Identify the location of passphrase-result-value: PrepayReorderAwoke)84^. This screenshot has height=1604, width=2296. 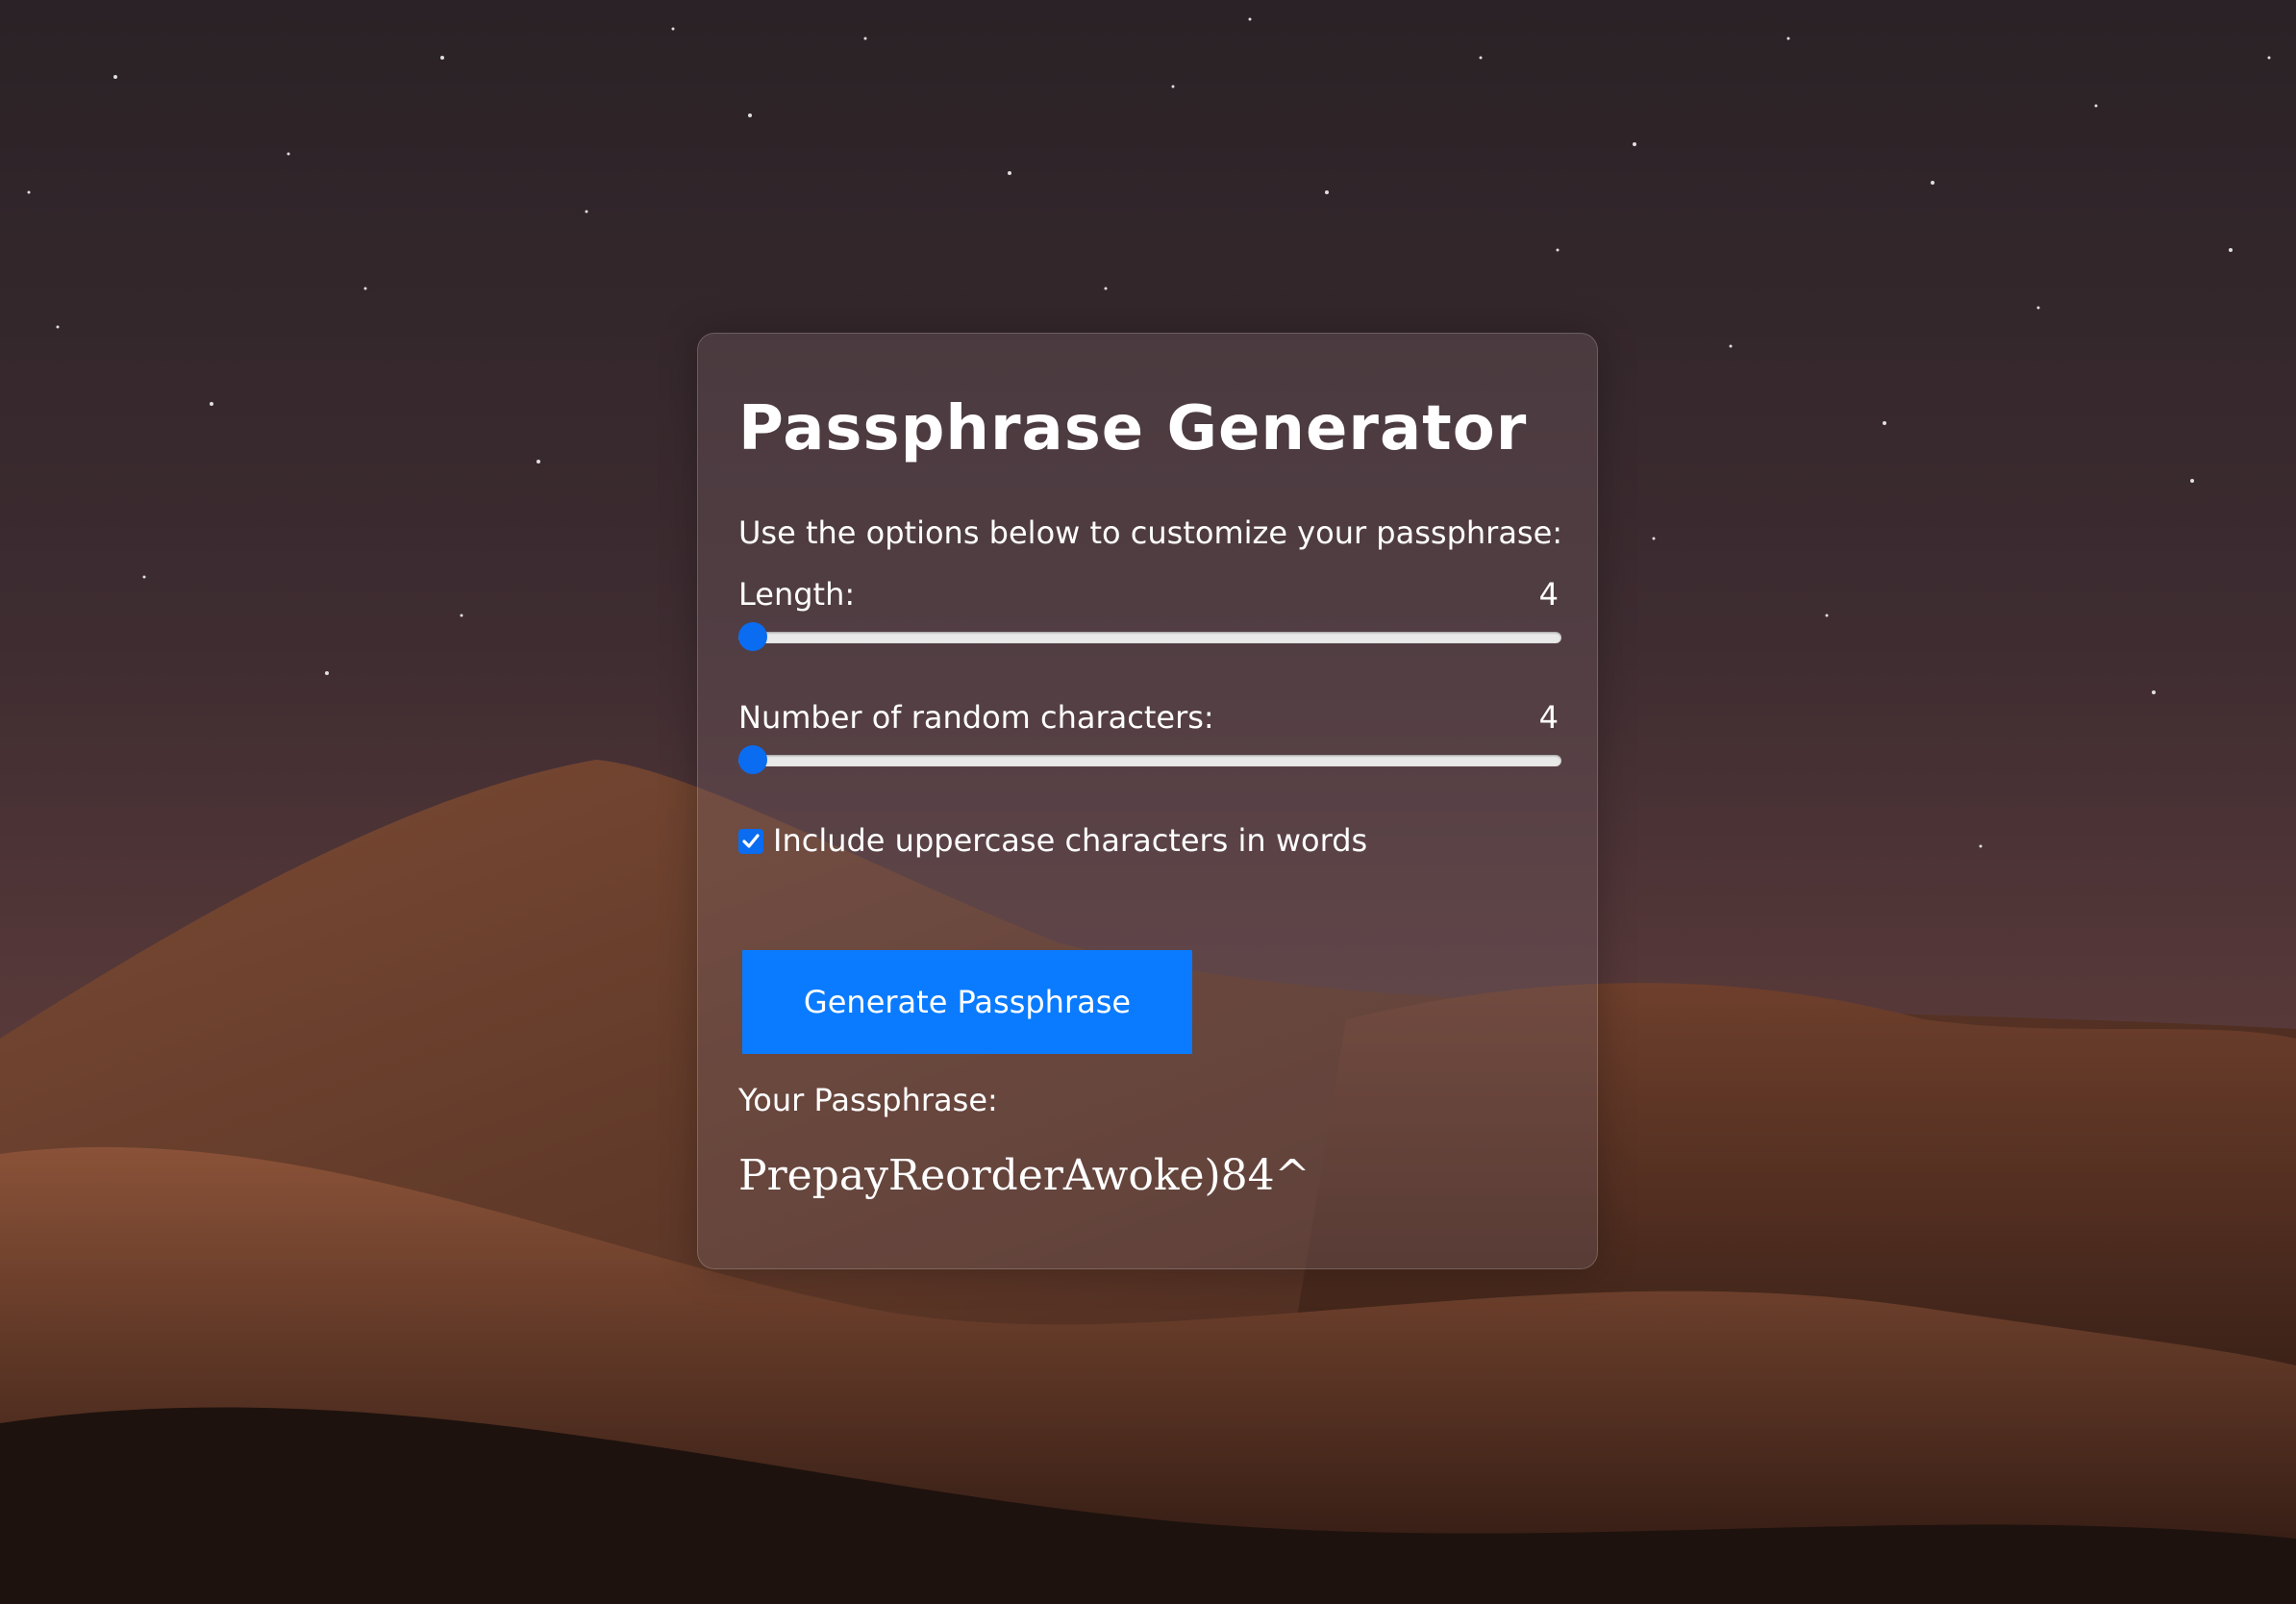
(1024, 1175).